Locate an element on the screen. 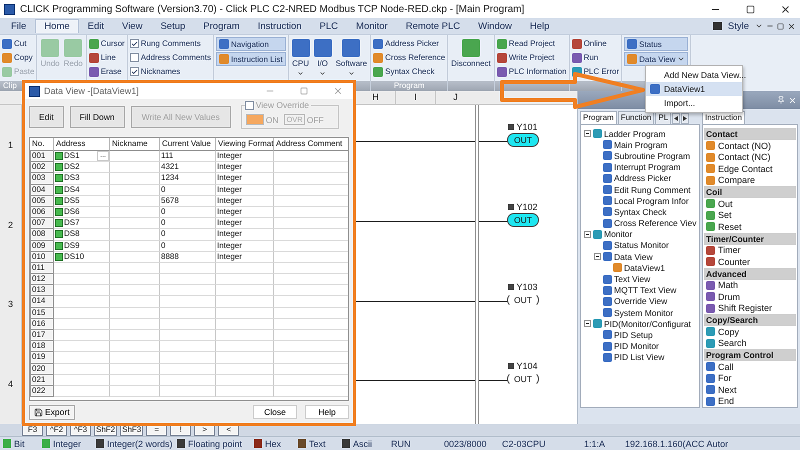 The image size is (800, 450). ribbon-toggle-button: Status is located at coordinates (656, 44).